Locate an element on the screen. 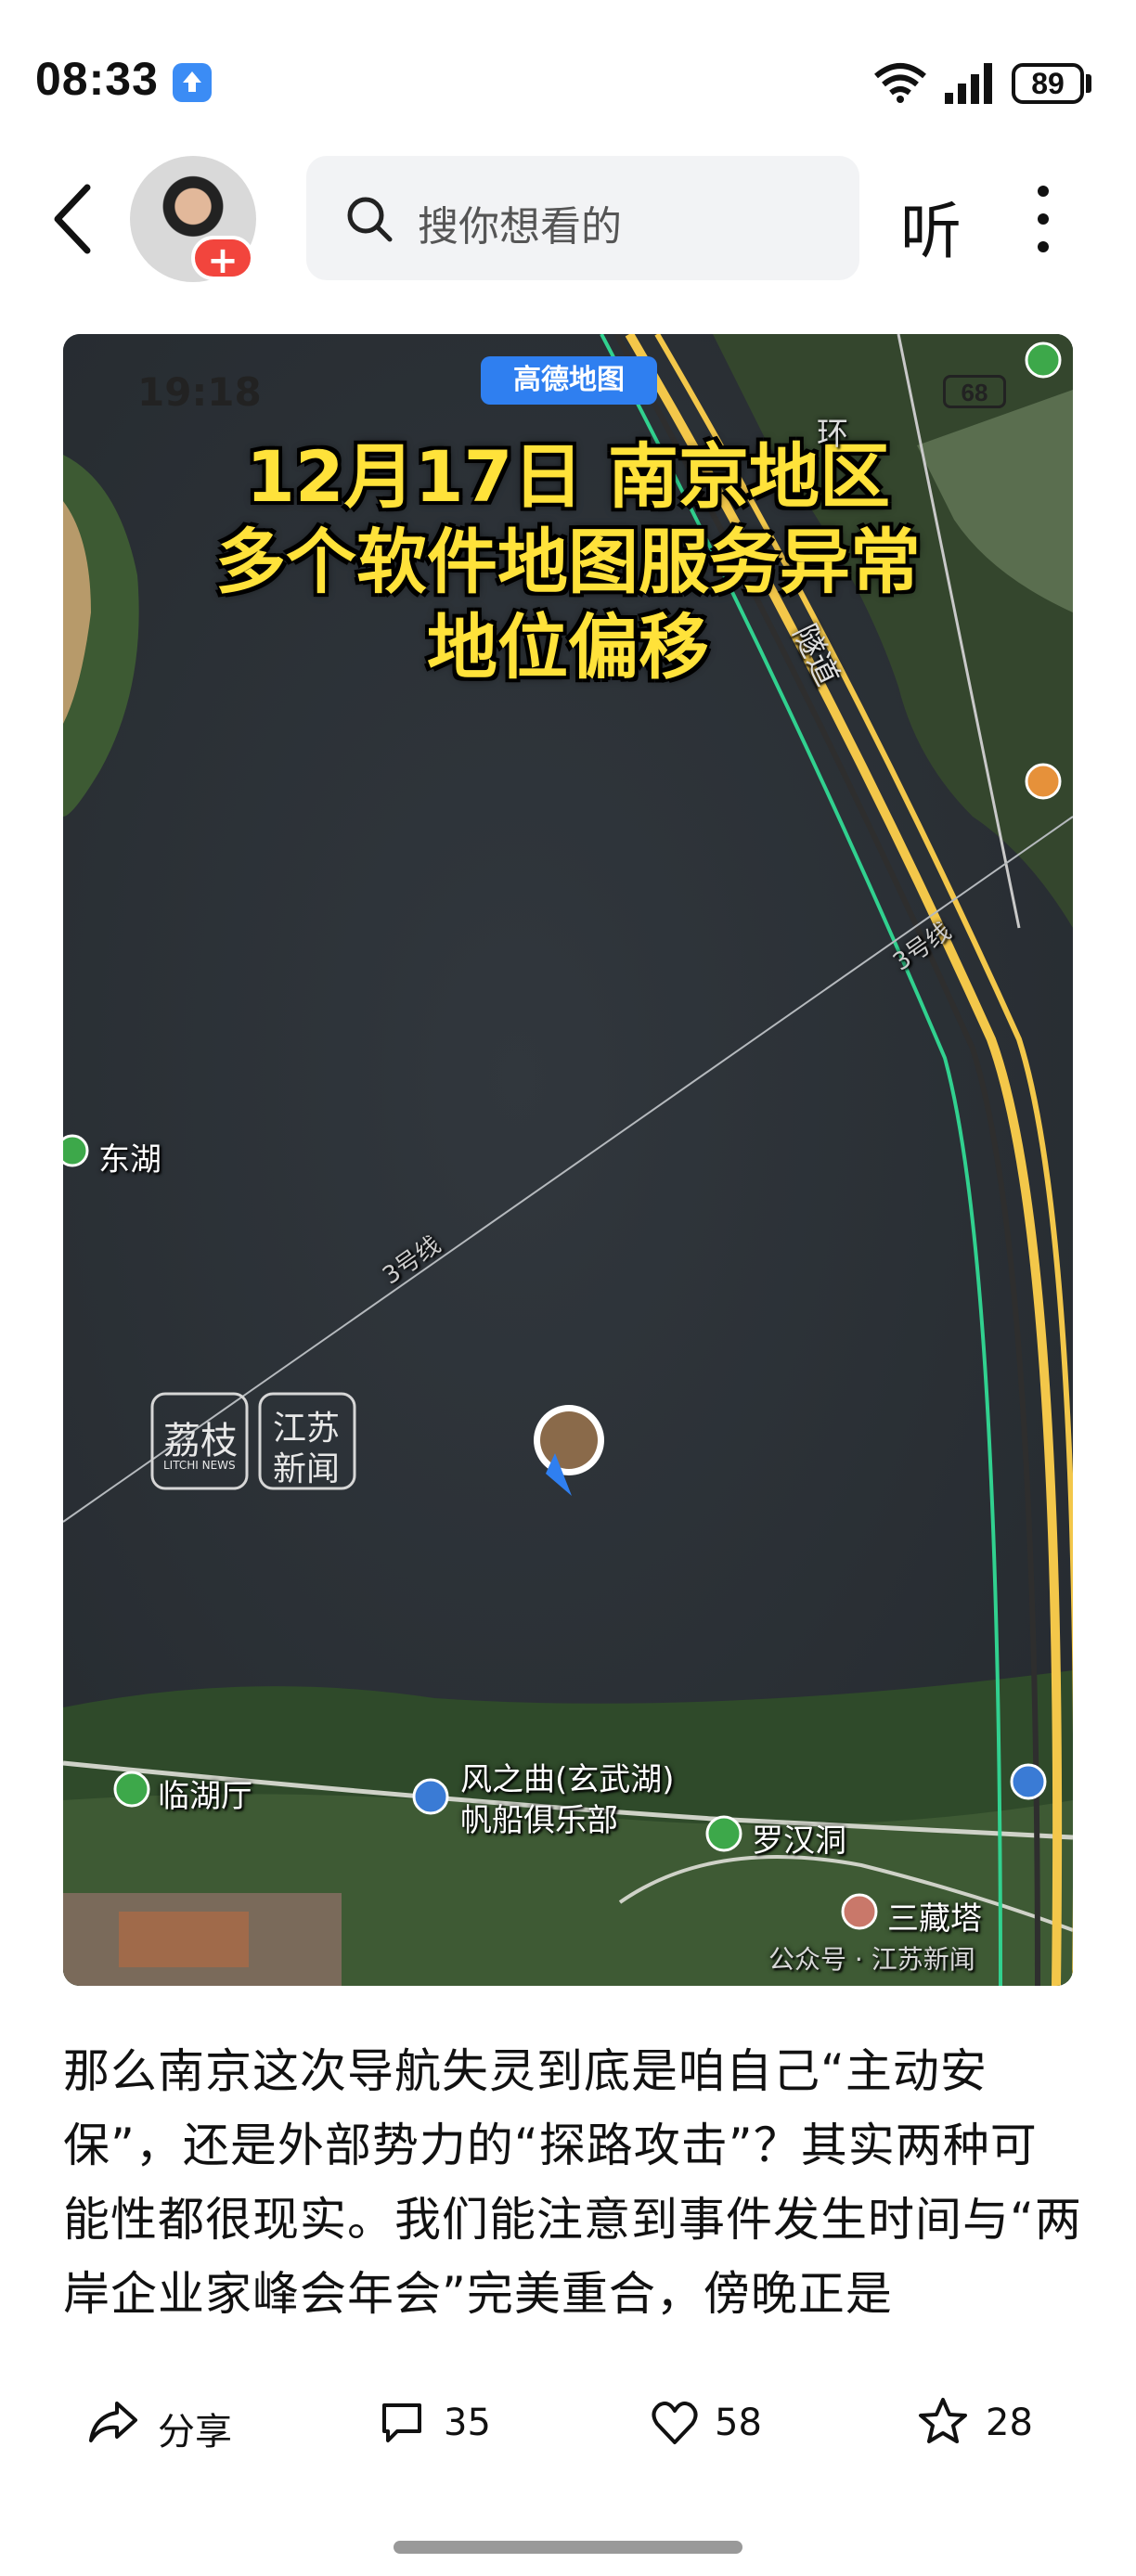 Image resolution: width=1136 pixels, height=2576 pixels. comment-count: 35 is located at coordinates (467, 2423).